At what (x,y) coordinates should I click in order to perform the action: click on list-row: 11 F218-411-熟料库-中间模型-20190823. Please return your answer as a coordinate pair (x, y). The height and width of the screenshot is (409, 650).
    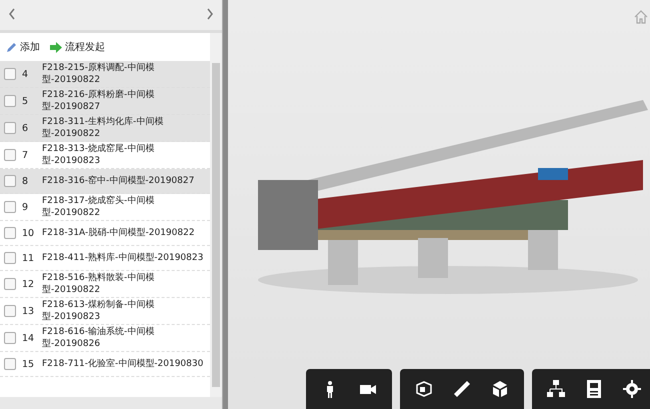
    Looking at the image, I should click on (105, 258).